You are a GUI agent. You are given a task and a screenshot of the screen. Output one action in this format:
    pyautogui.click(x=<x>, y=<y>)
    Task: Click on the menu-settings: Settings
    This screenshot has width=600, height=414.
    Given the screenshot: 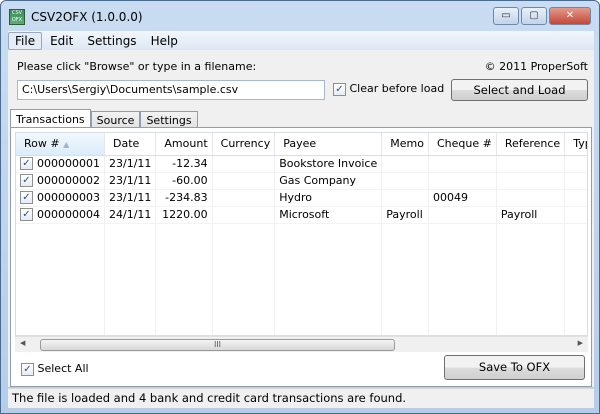 What is the action you would take?
    pyautogui.click(x=111, y=41)
    